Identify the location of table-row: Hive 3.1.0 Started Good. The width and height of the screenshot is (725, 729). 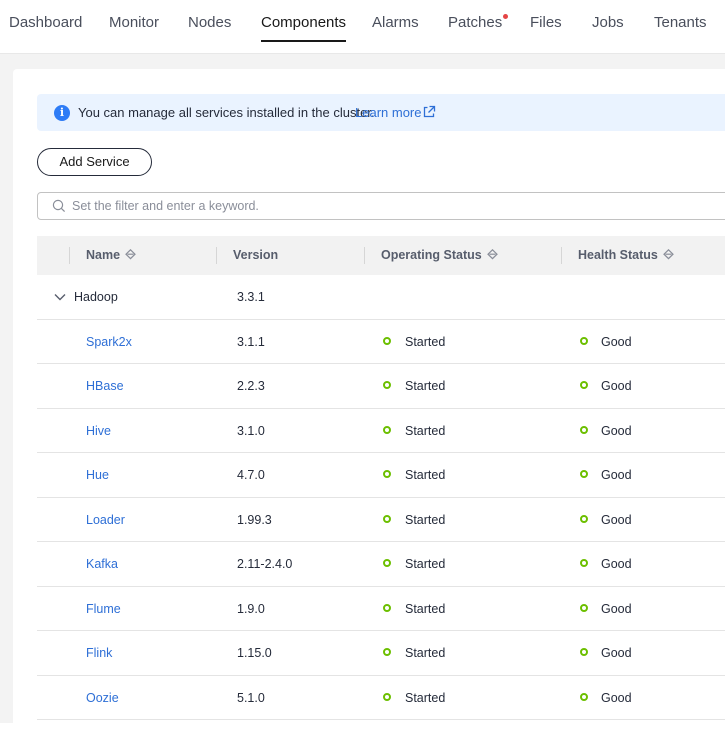
(381, 431).